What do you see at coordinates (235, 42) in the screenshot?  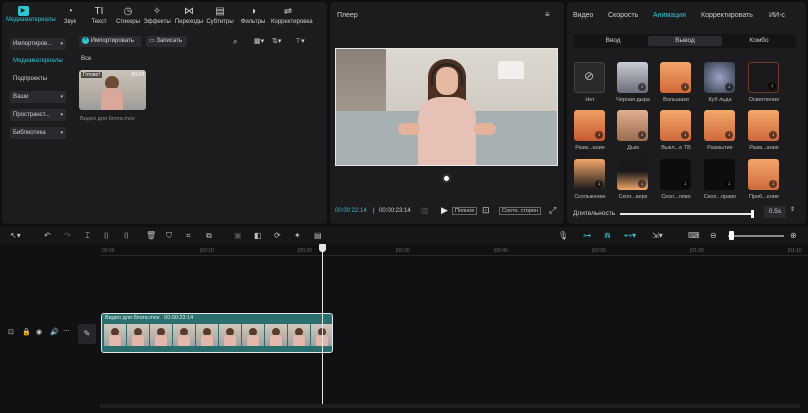 I see `search-icon: ⌕` at bounding box center [235, 42].